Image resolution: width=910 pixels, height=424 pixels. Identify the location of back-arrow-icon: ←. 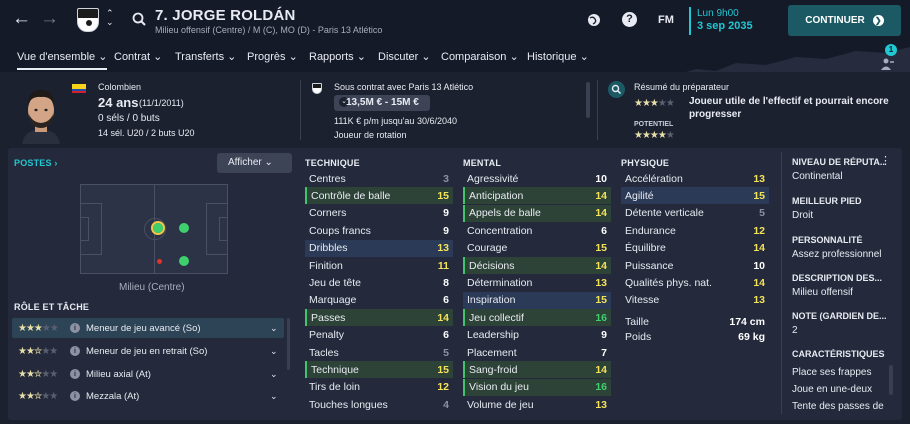
(21, 19).